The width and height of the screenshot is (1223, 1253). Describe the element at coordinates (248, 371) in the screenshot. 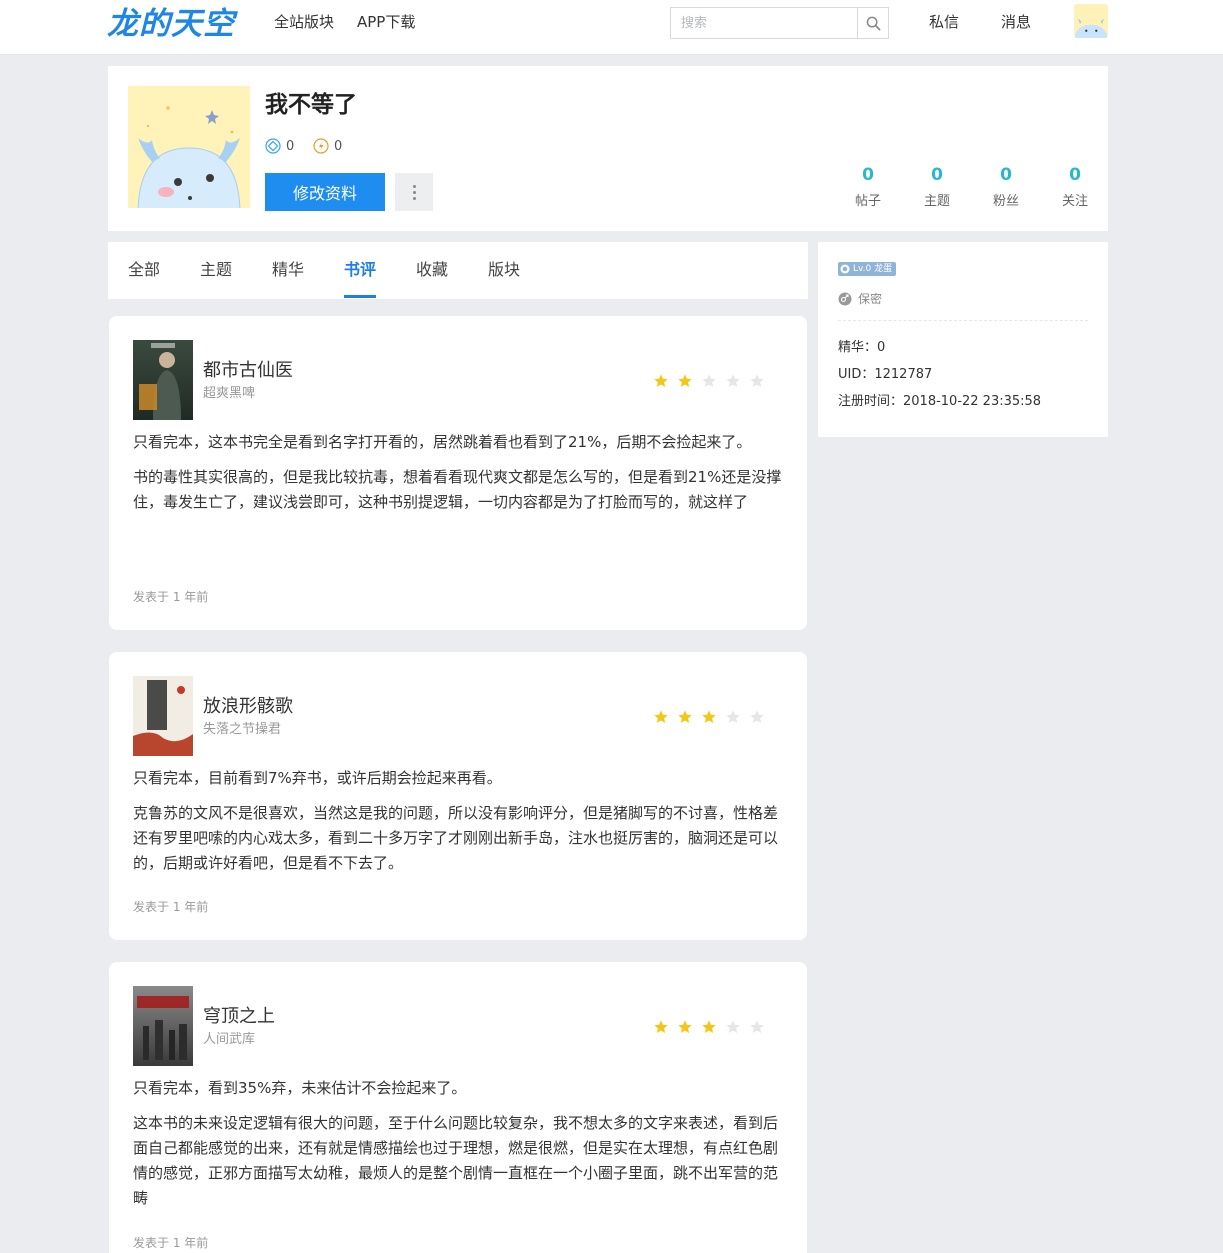

I see `book-title: 都市古仙医` at that location.